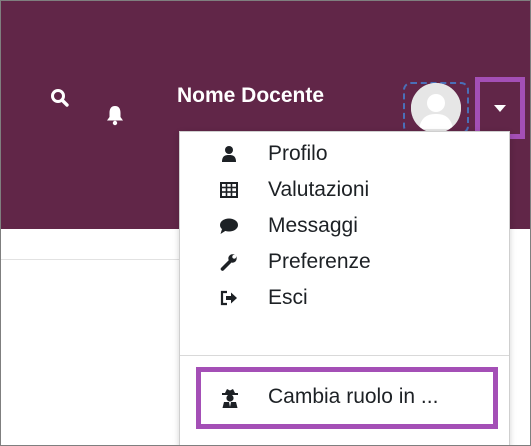  Describe the element at coordinates (230, 398) in the screenshot. I see `user-secret-icon` at that location.